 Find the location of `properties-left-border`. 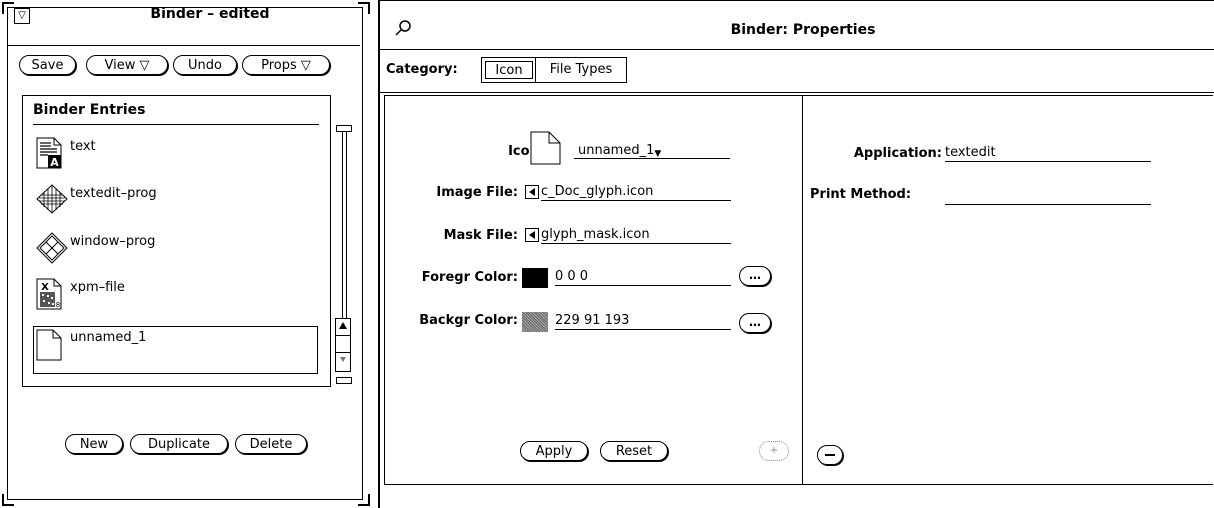

properties-left-border is located at coordinates (379, 254).